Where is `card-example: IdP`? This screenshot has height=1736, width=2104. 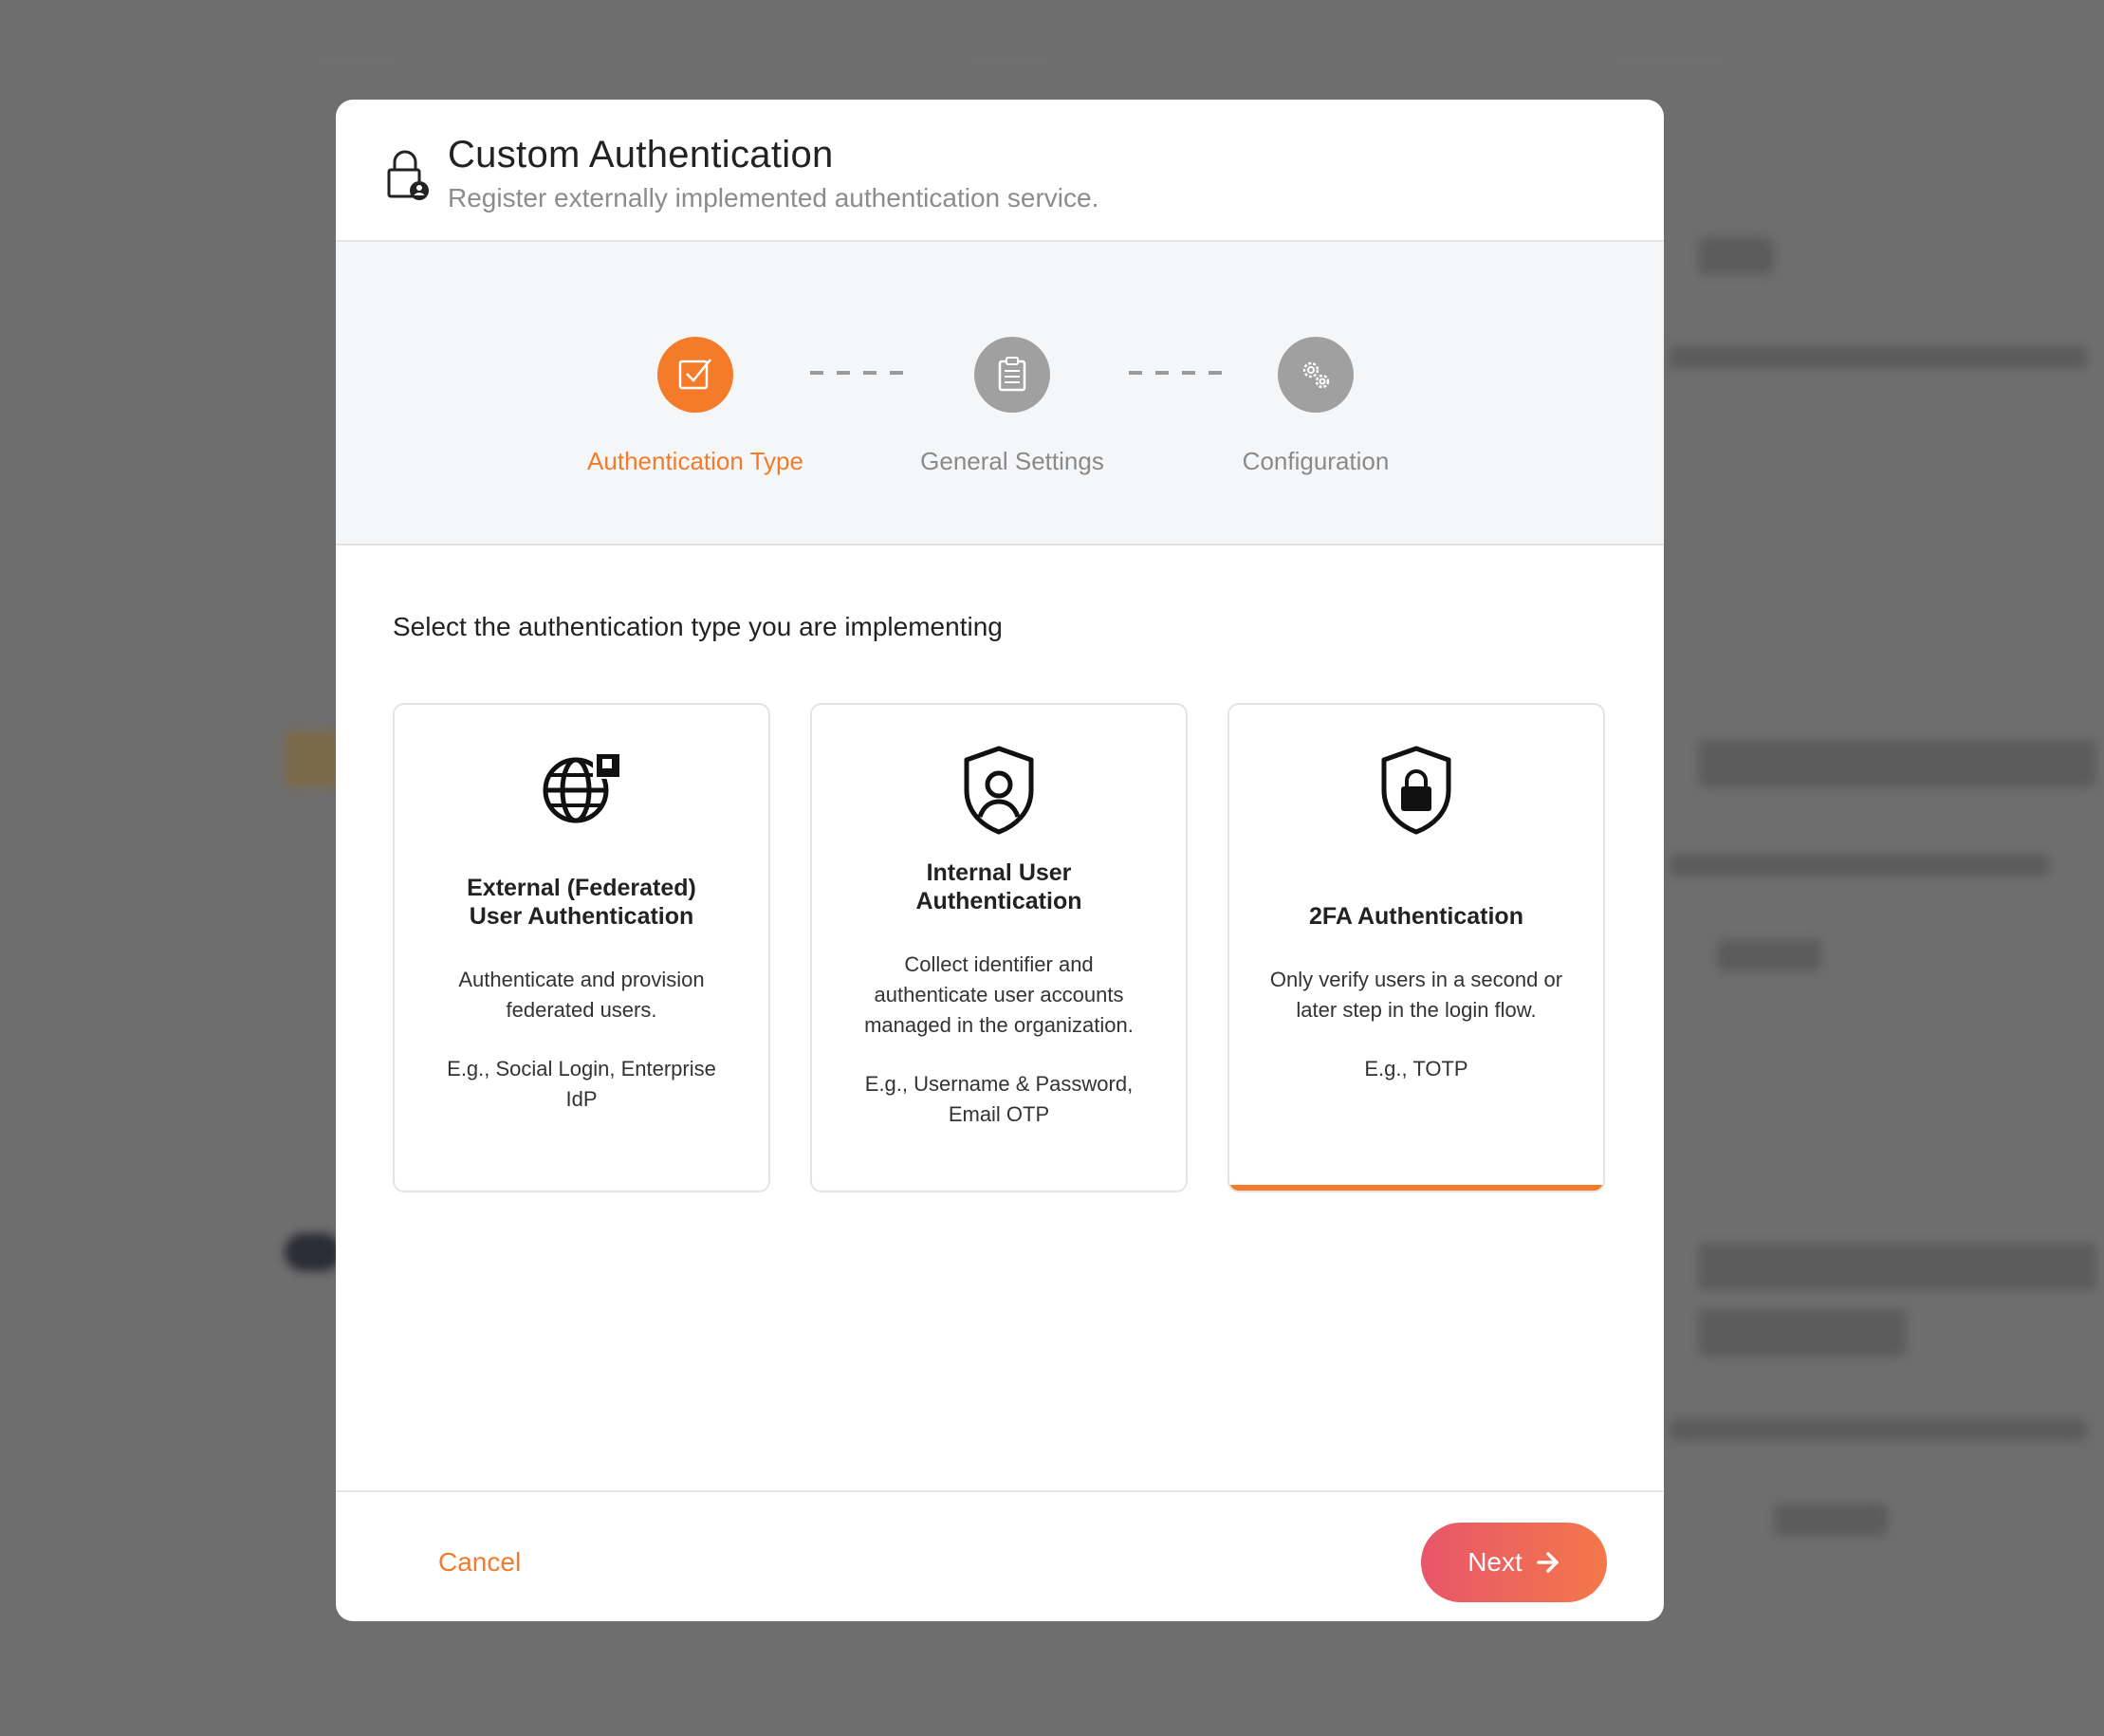
card-example: IdP is located at coordinates (581, 1099).